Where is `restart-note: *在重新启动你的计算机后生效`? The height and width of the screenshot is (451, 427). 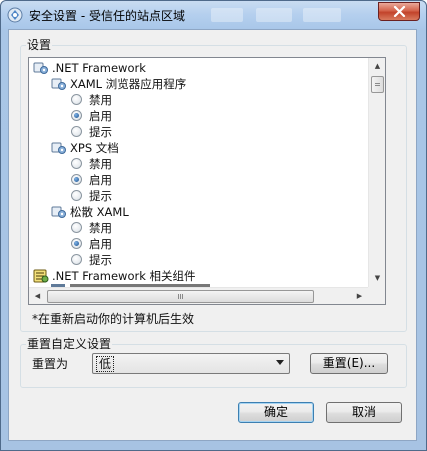
restart-note: *在重新启动你的计算机后生效 is located at coordinates (113, 319).